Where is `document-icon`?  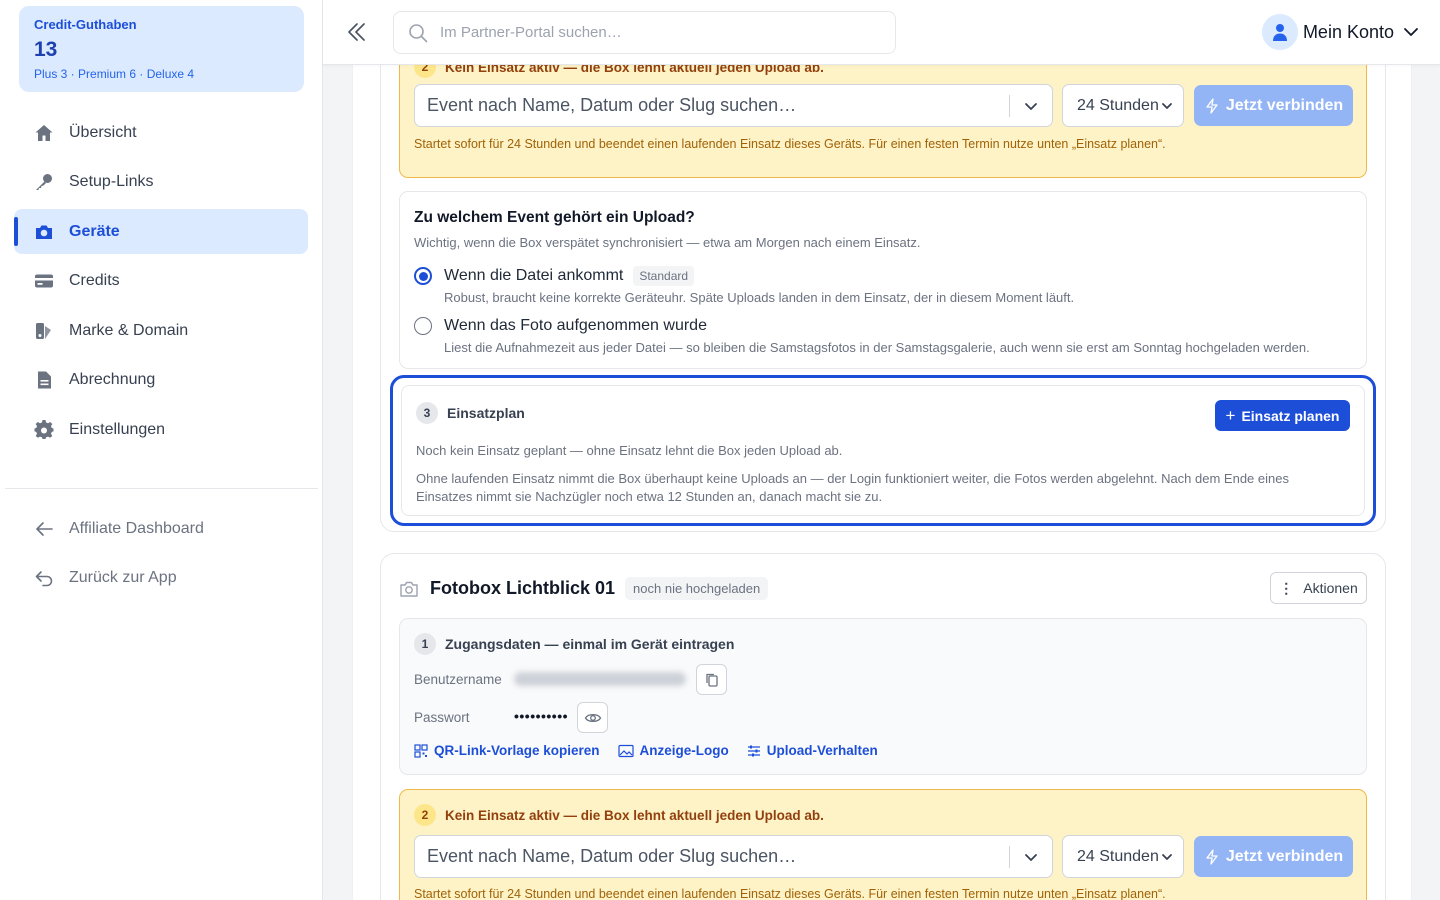 document-icon is located at coordinates (44, 380).